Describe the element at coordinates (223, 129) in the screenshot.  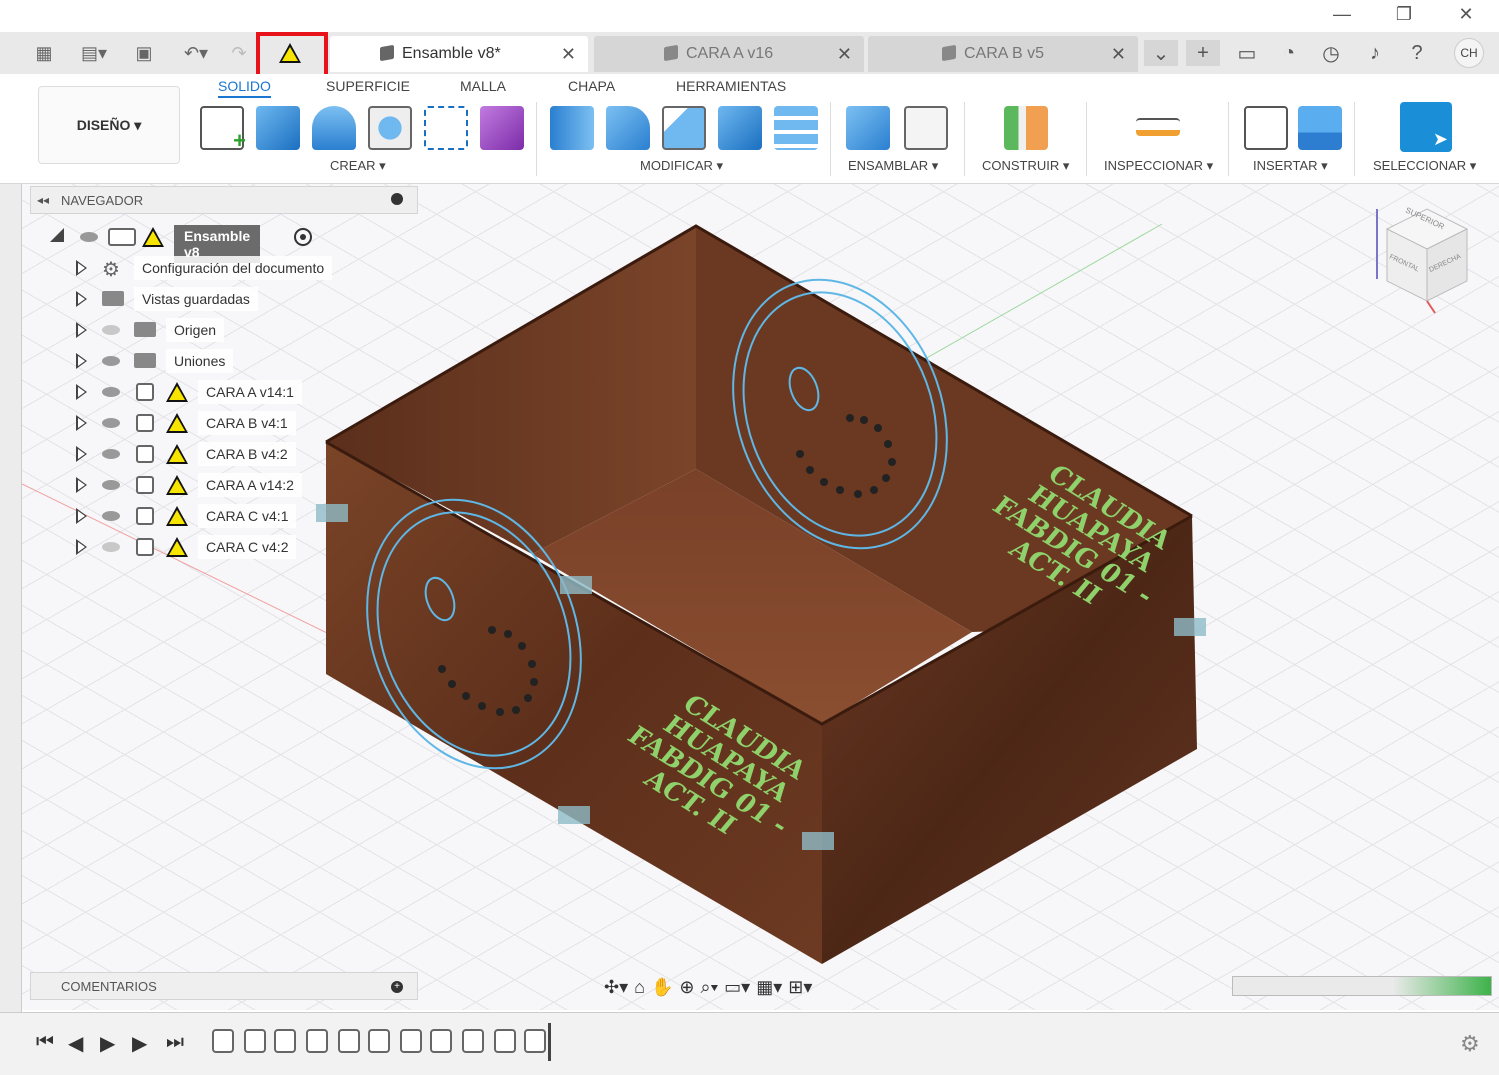
I see `create-sketch-icon: +` at that location.